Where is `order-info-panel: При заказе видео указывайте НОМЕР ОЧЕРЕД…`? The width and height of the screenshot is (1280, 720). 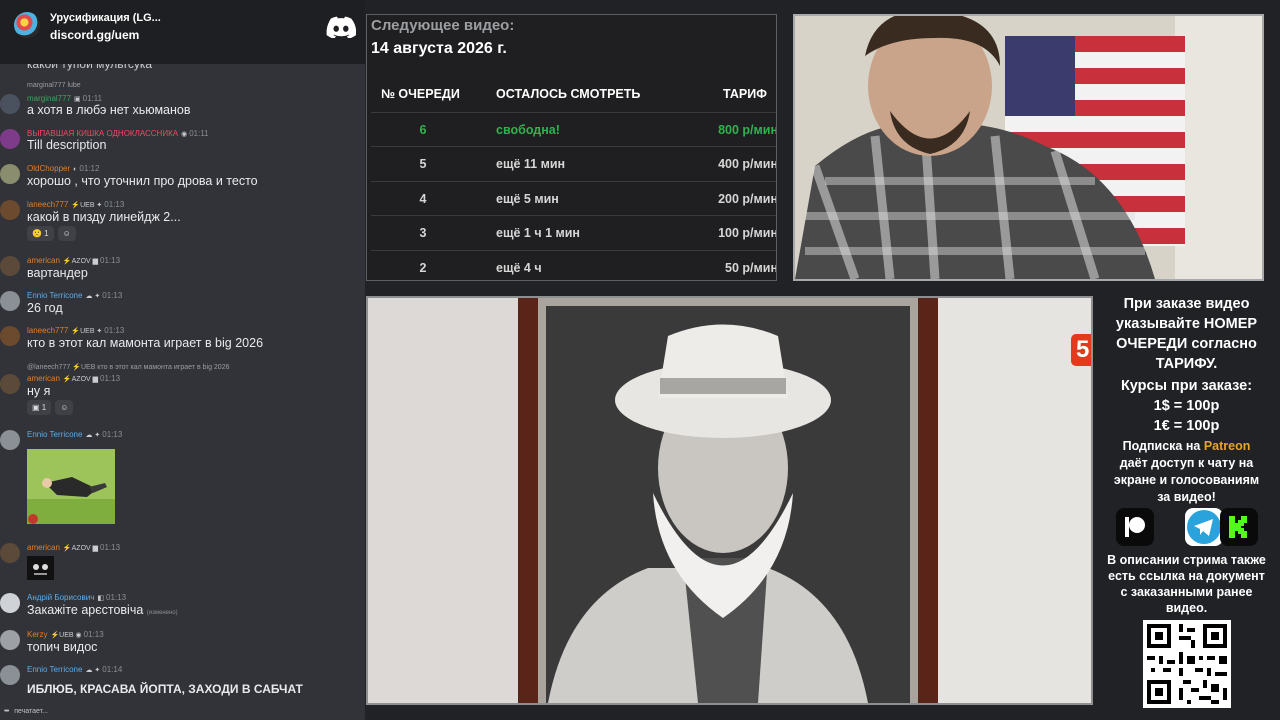
order-info-panel: При заказе видео указывайте НОМЕР ОЧЕРЕД… is located at coordinates (1186, 505).